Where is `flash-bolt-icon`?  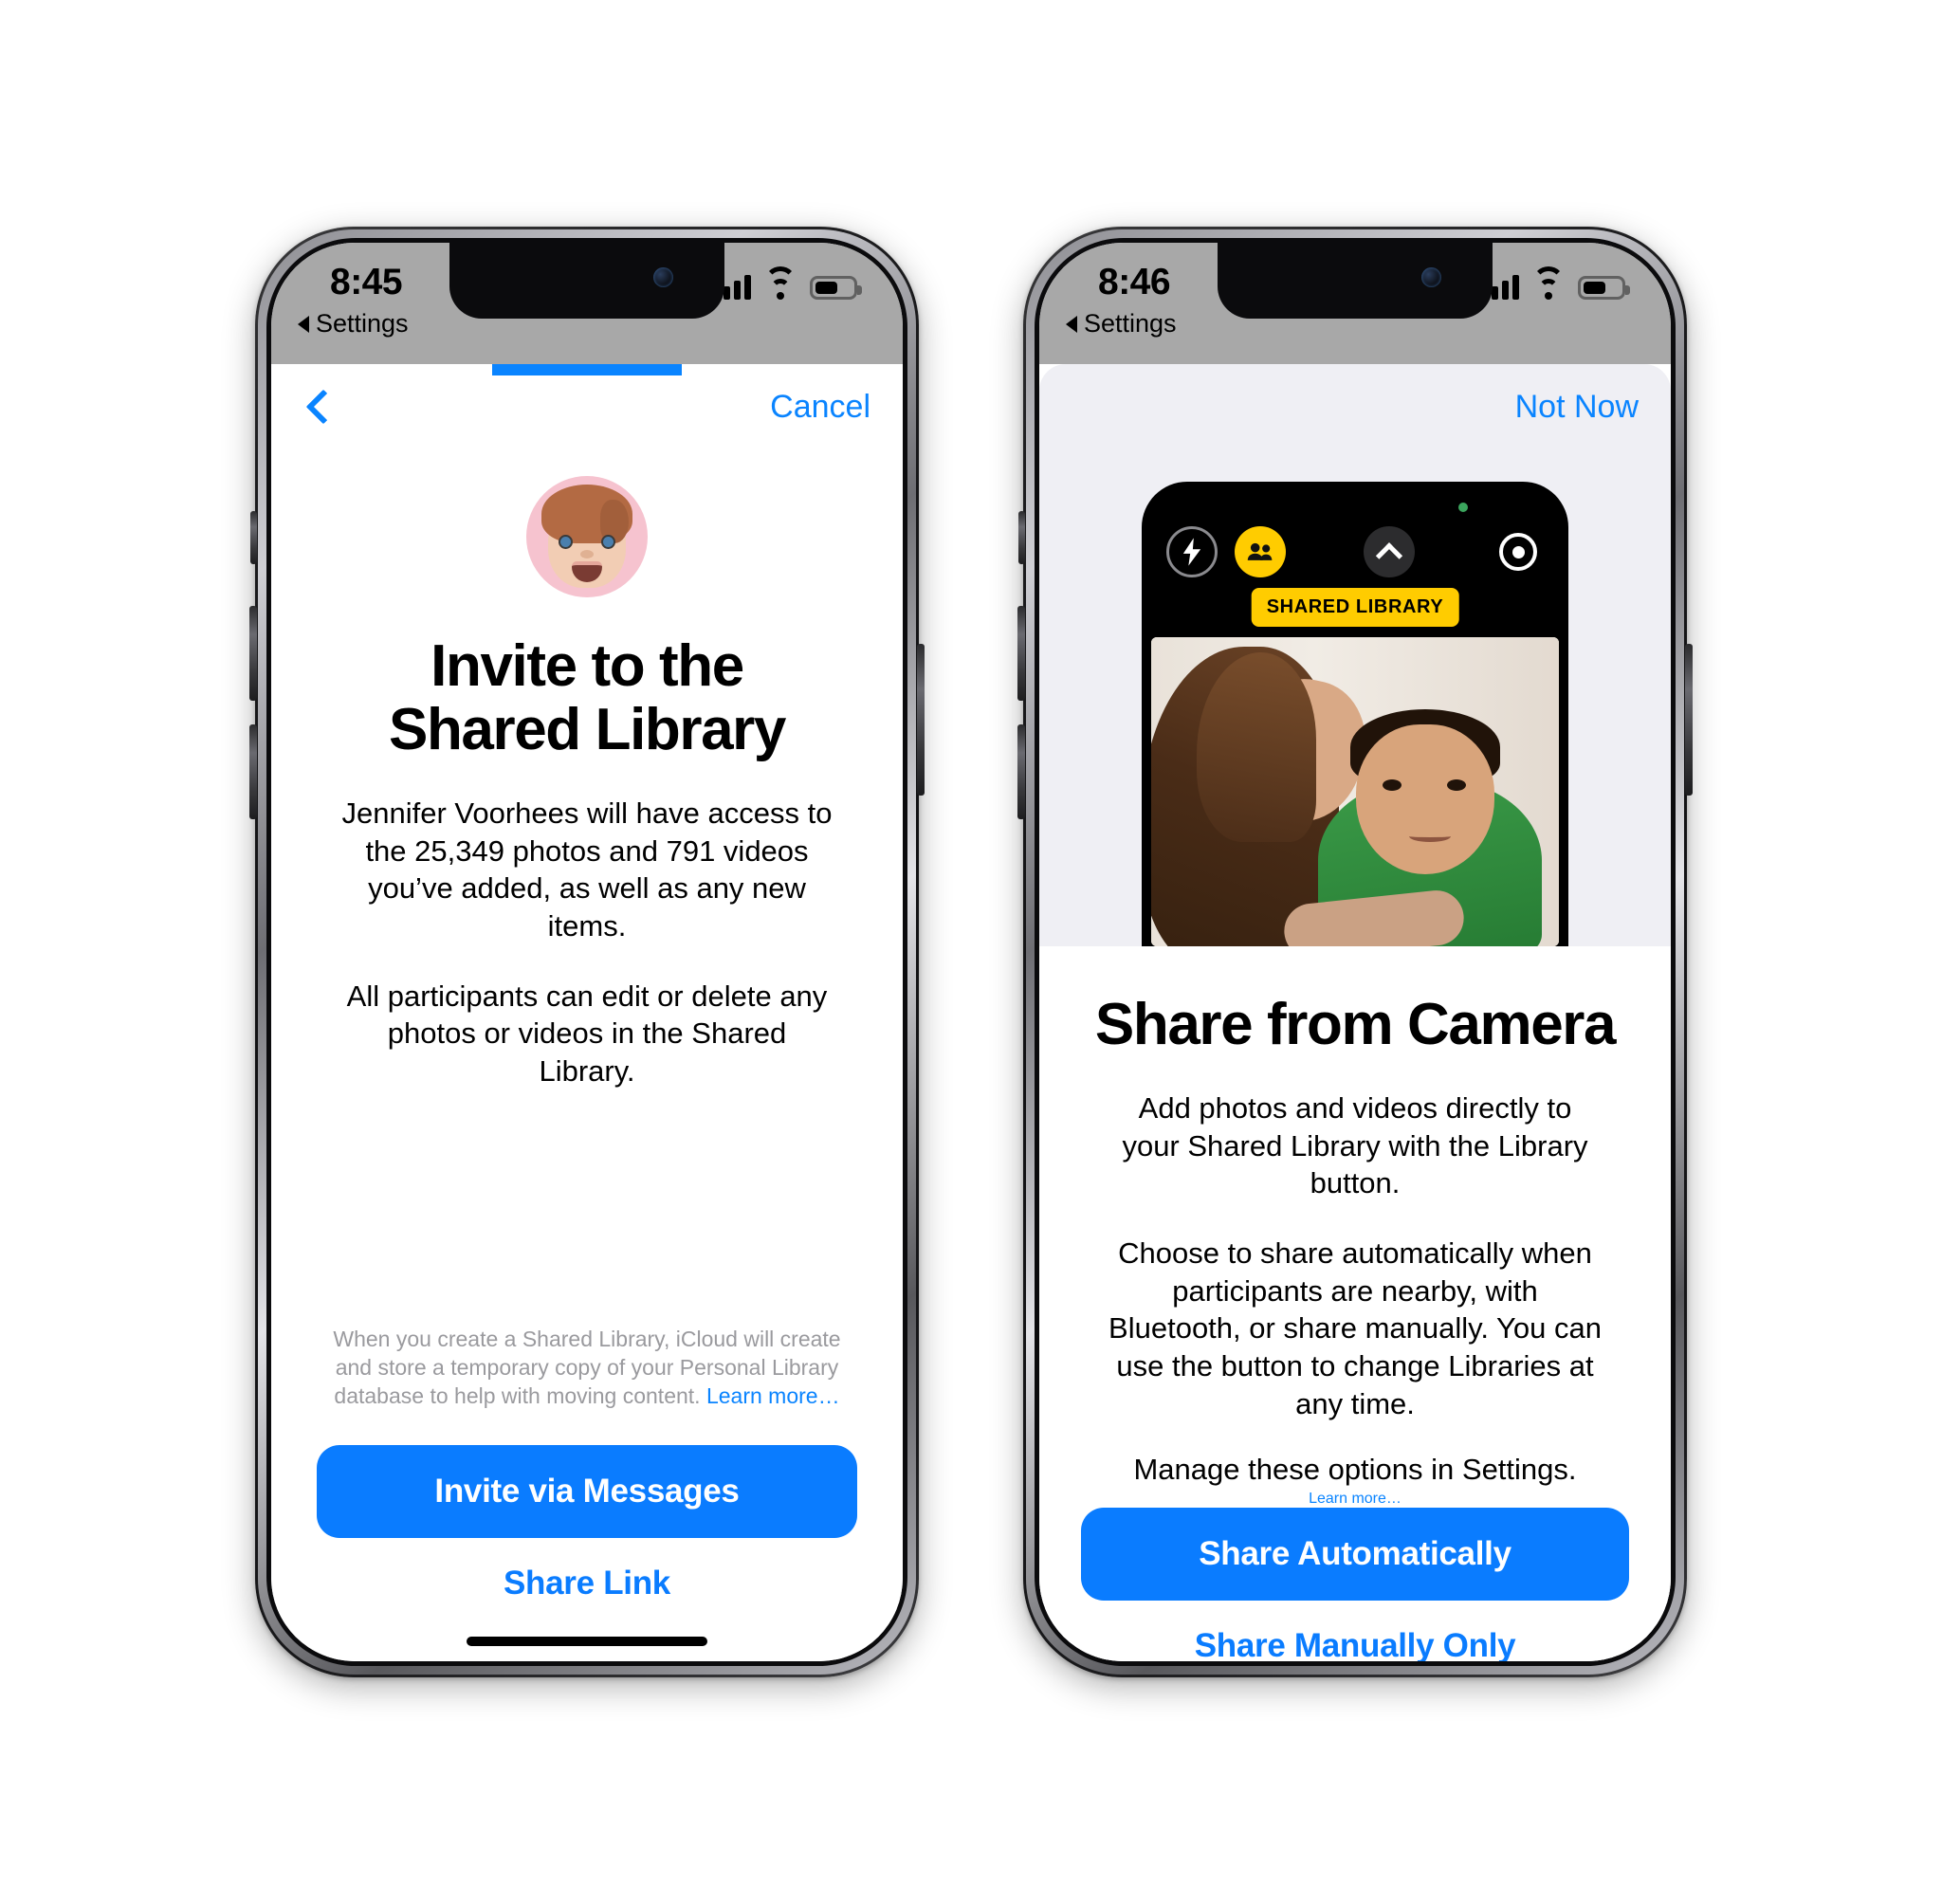
flash-bolt-icon is located at coordinates (1192, 551).